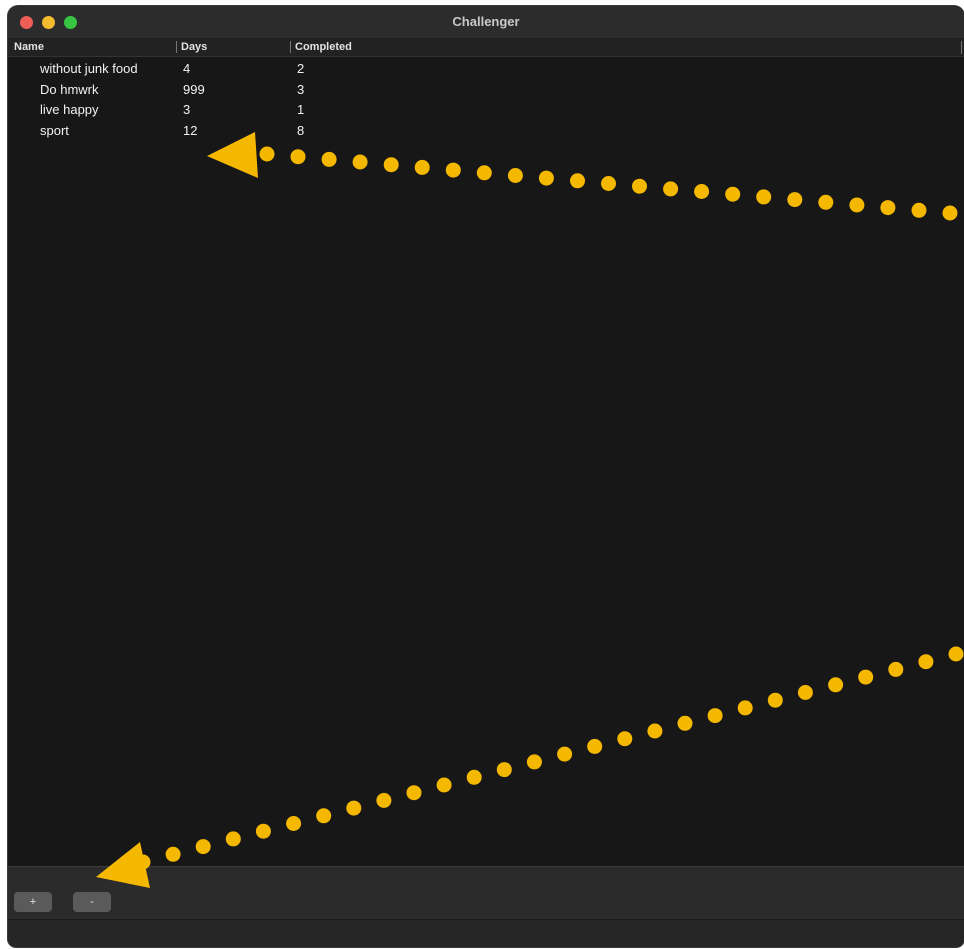 The image size is (964, 949). Describe the element at coordinates (194, 89) in the screenshot. I see `cell-days: 999` at that location.